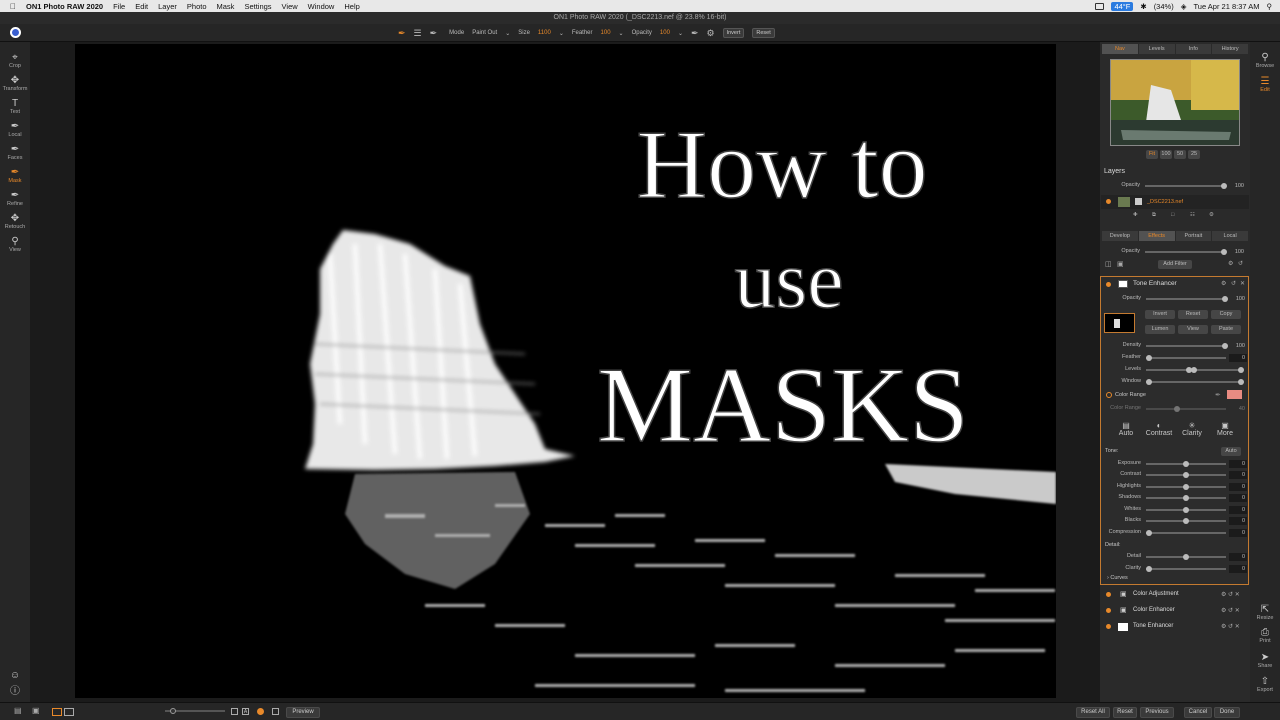 The height and width of the screenshot is (720, 1280). I want to click on filter-mask-thumbnail, so click(1119, 323).